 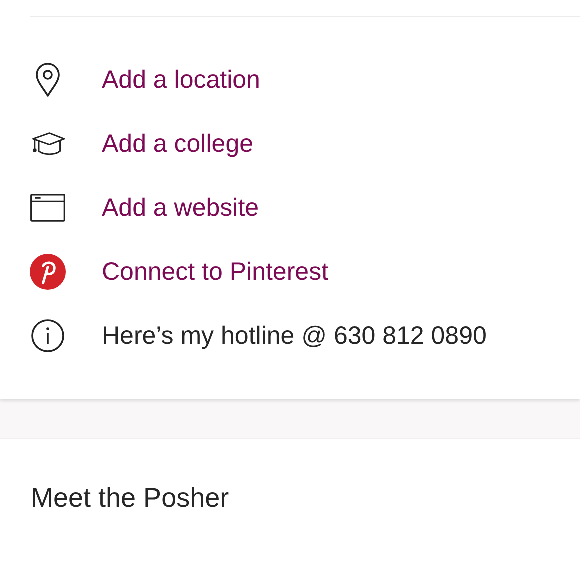 I want to click on info-icon, so click(x=48, y=336).